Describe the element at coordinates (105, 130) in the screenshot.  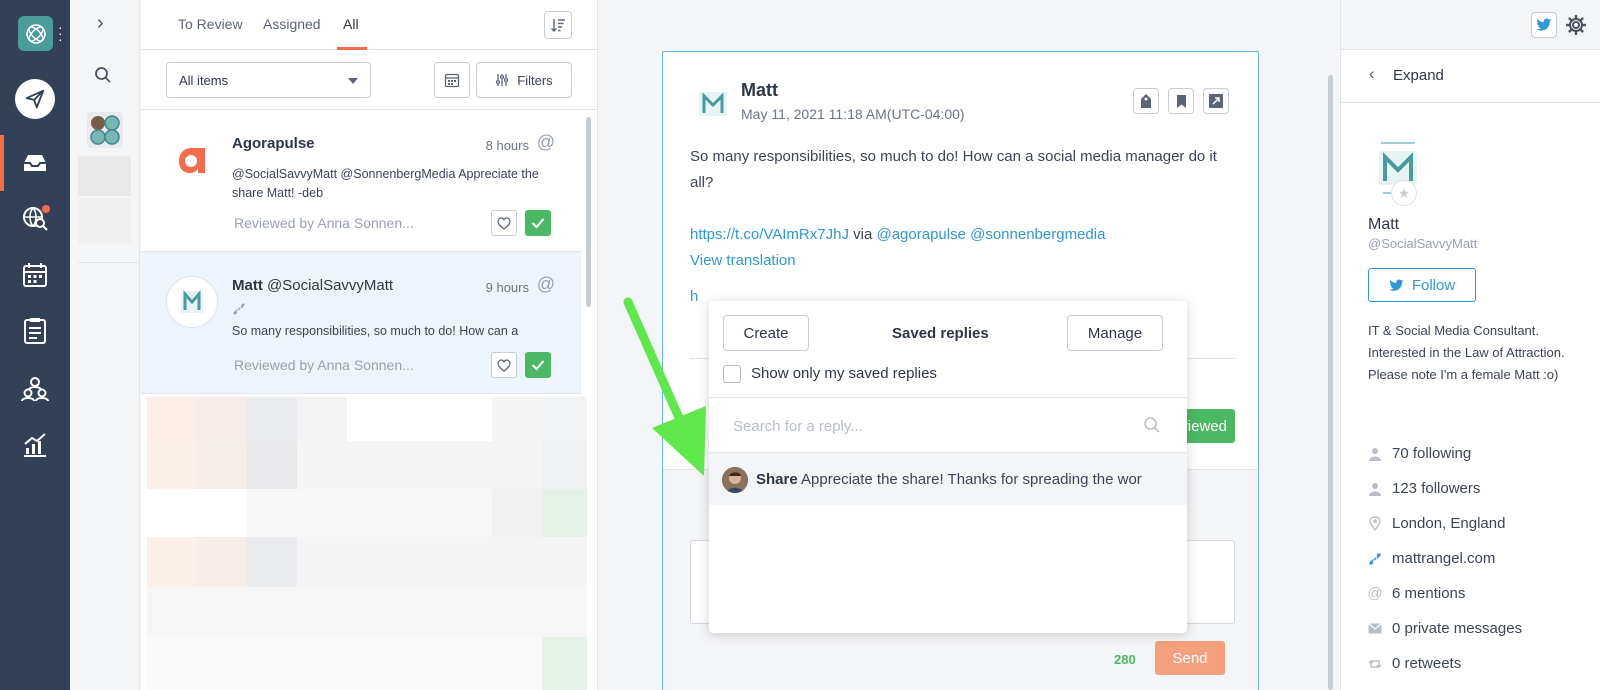
I see `account-avatar` at that location.